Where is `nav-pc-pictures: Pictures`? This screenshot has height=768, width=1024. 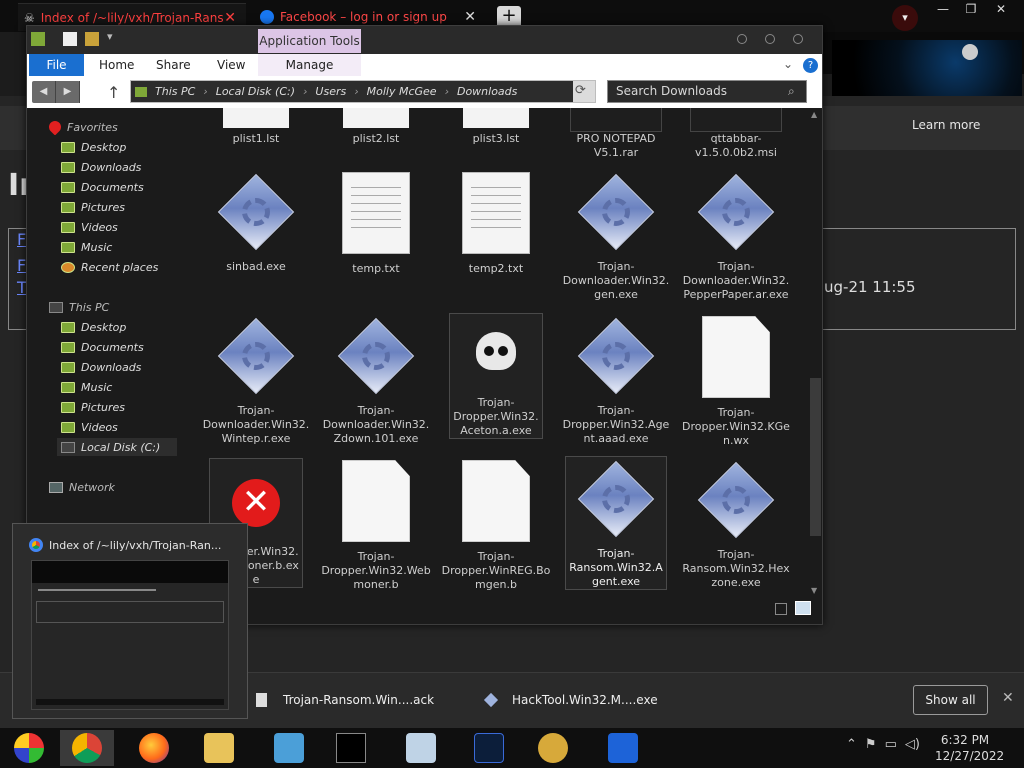 nav-pc-pictures: Pictures is located at coordinates (93, 407).